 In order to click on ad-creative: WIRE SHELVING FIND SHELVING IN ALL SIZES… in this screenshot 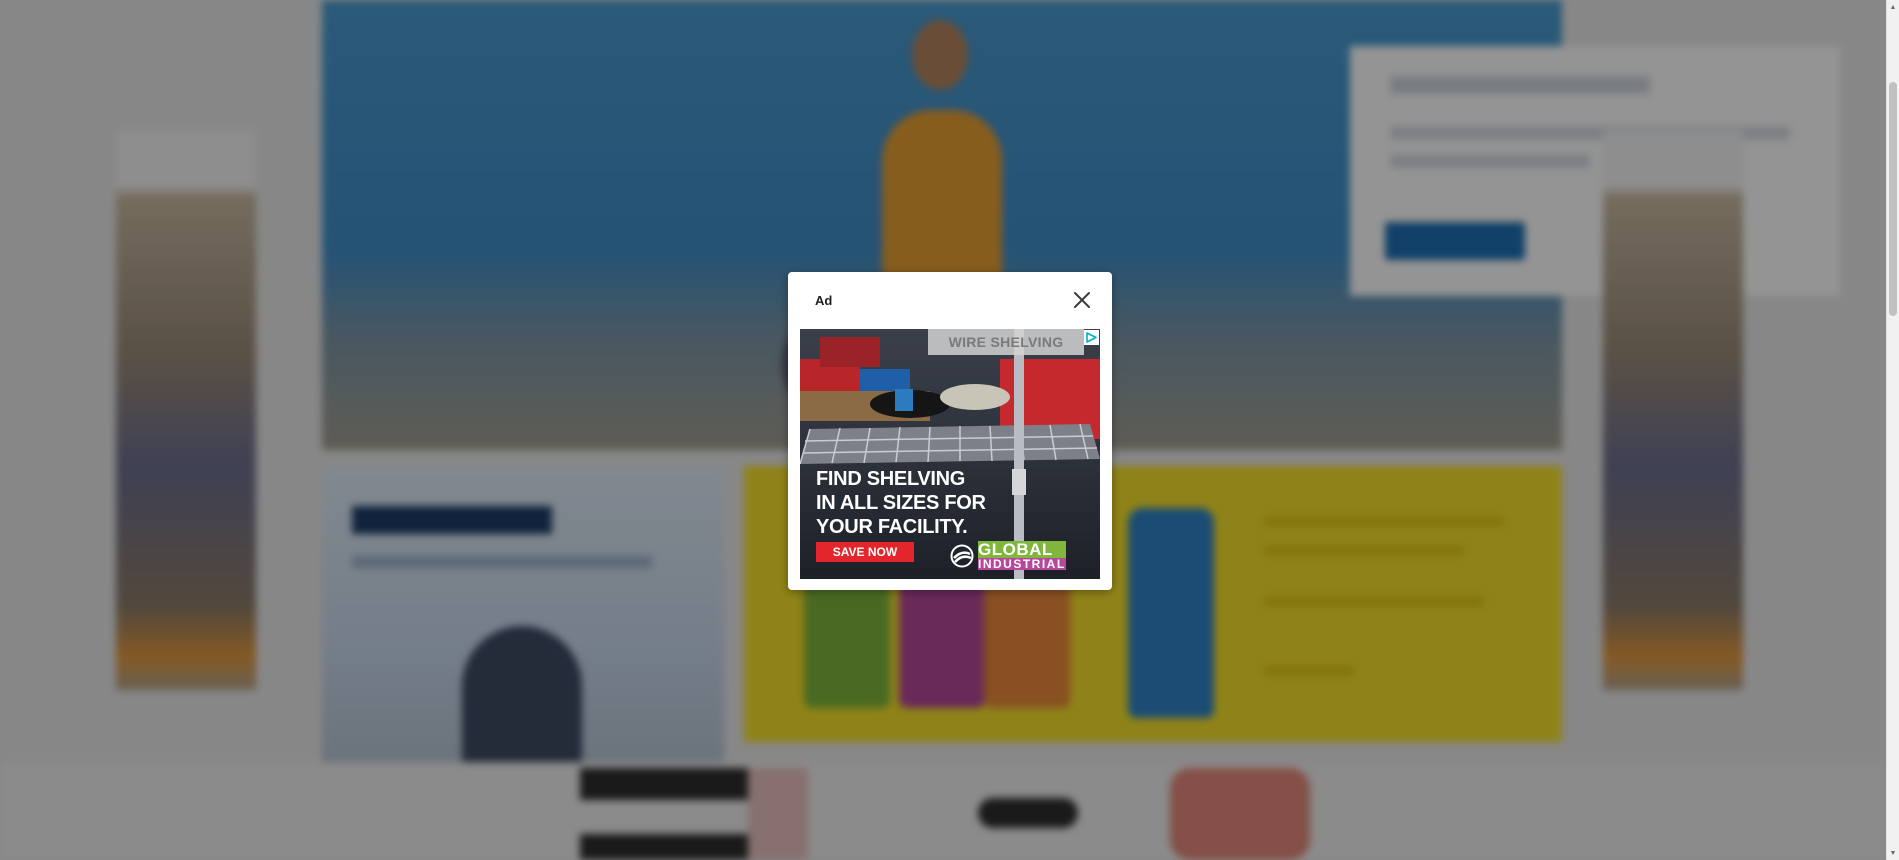, I will do `click(950, 454)`.